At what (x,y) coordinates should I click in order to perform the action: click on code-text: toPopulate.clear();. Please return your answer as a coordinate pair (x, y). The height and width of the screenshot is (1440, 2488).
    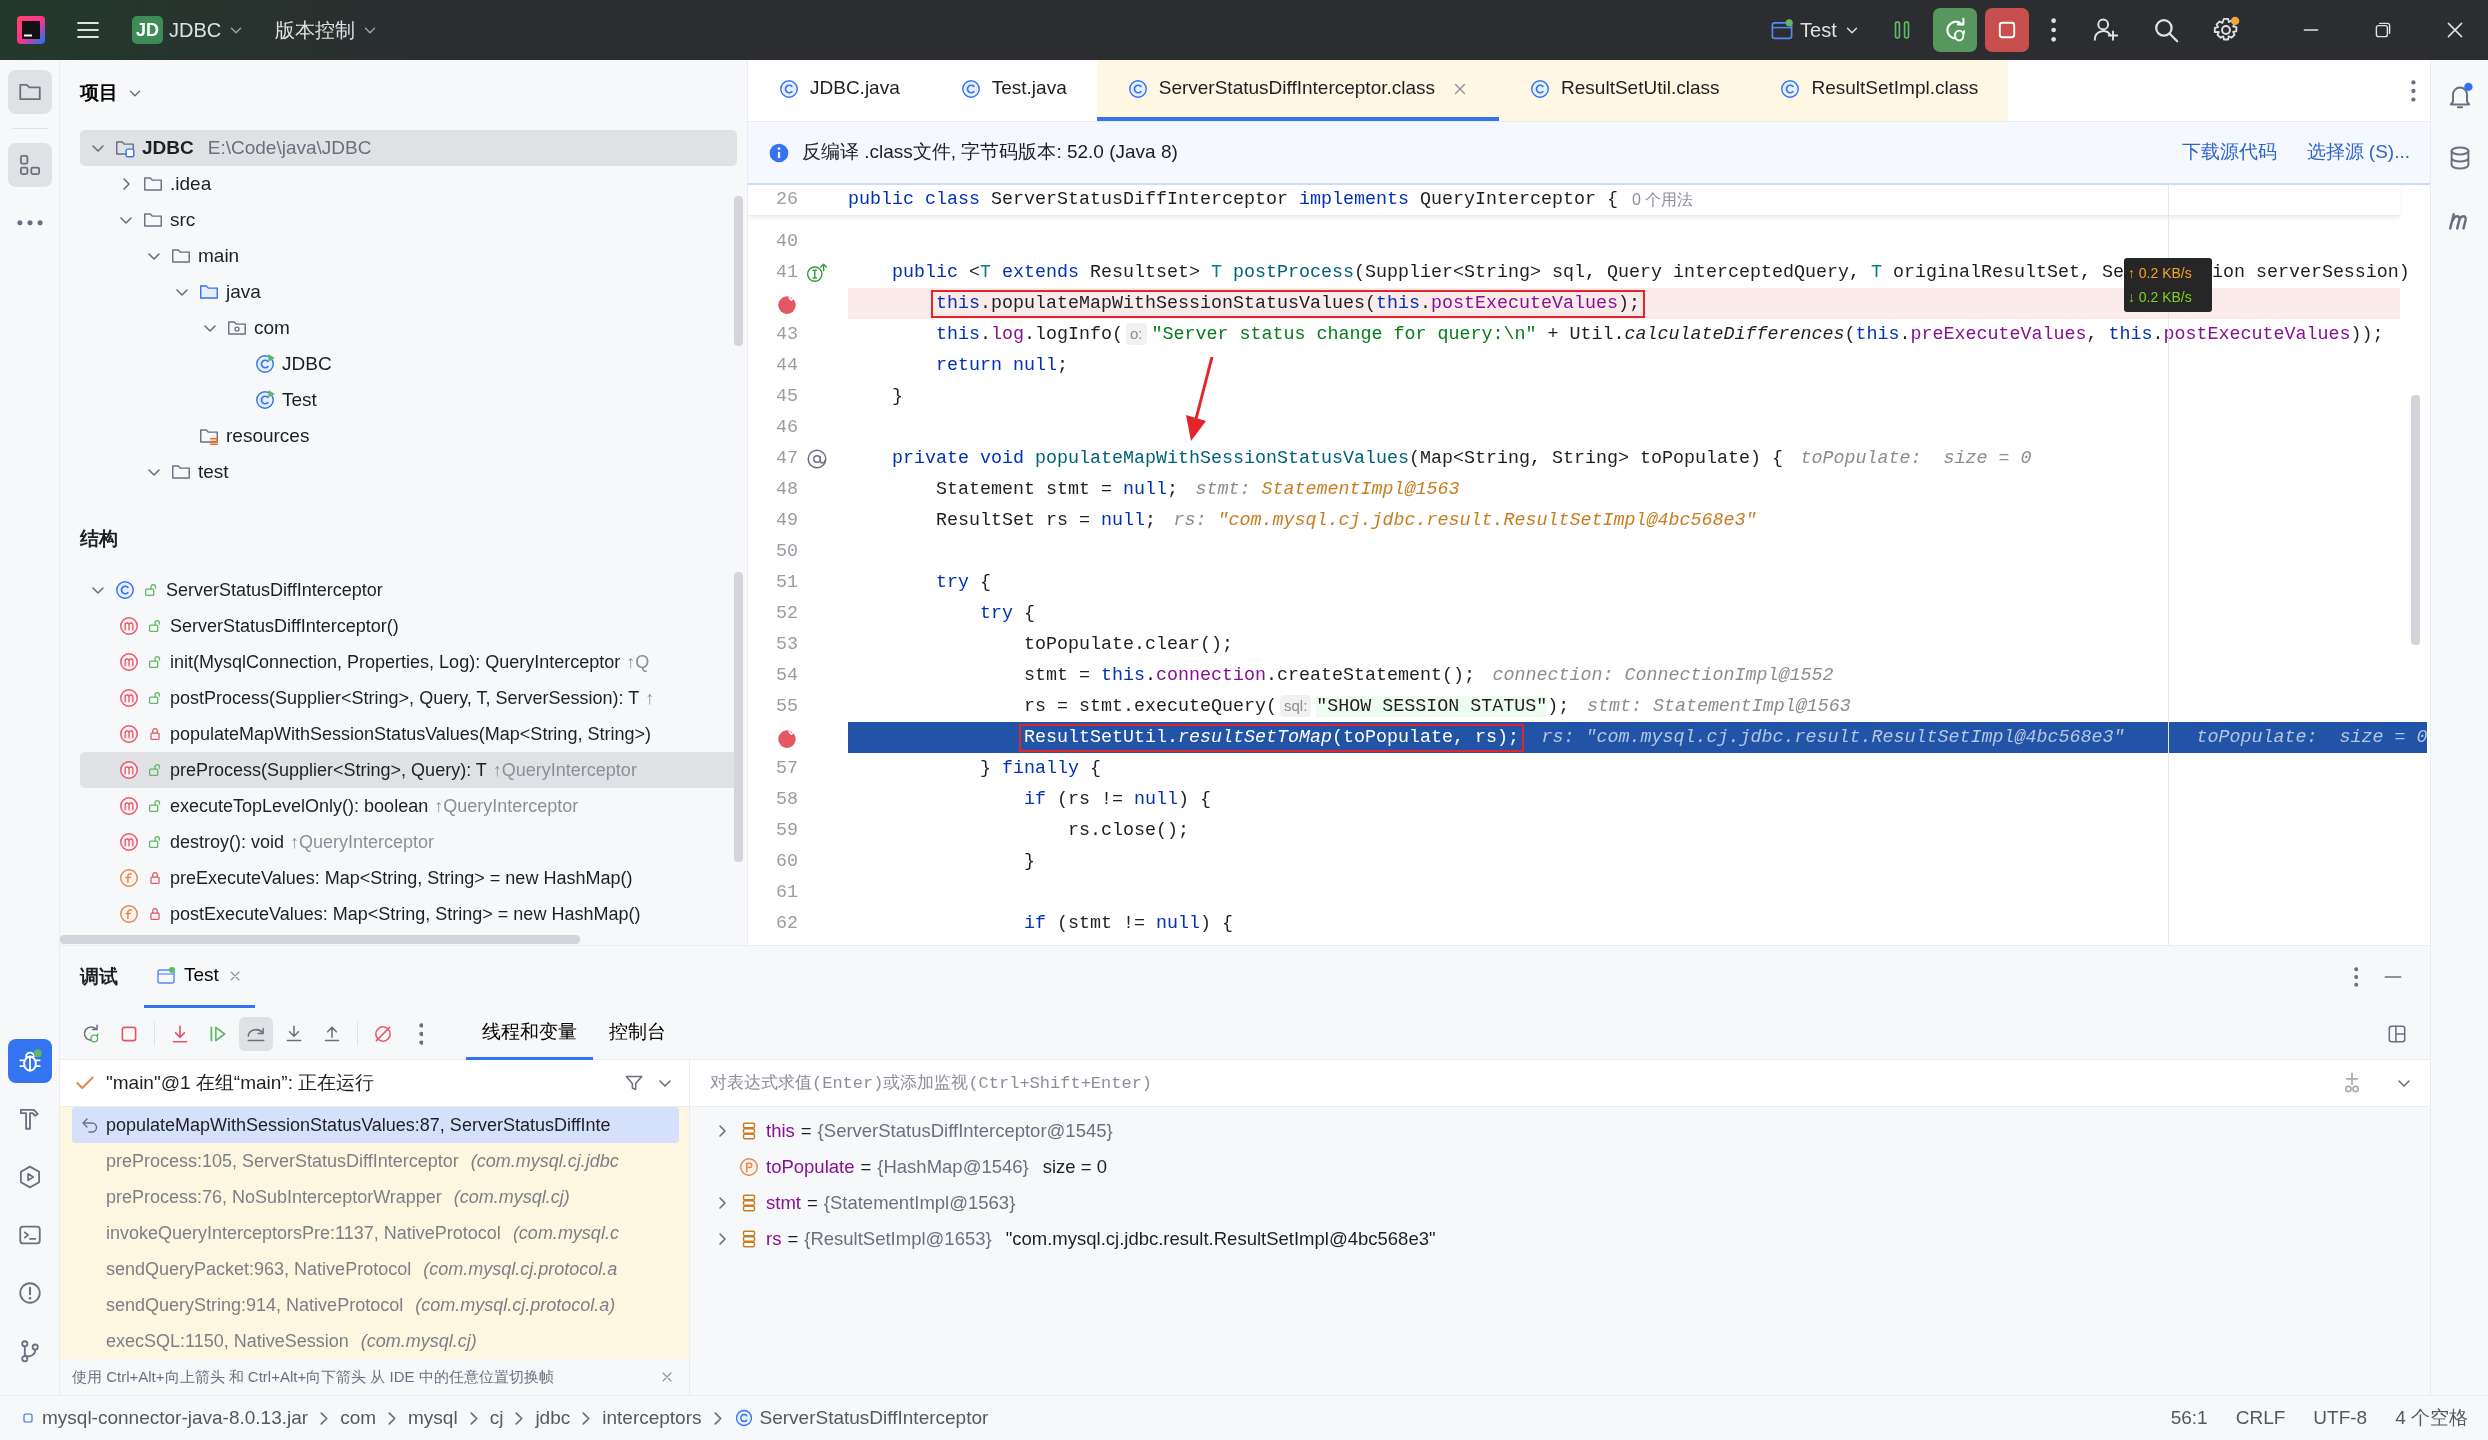
    Looking at the image, I should click on (1128, 644).